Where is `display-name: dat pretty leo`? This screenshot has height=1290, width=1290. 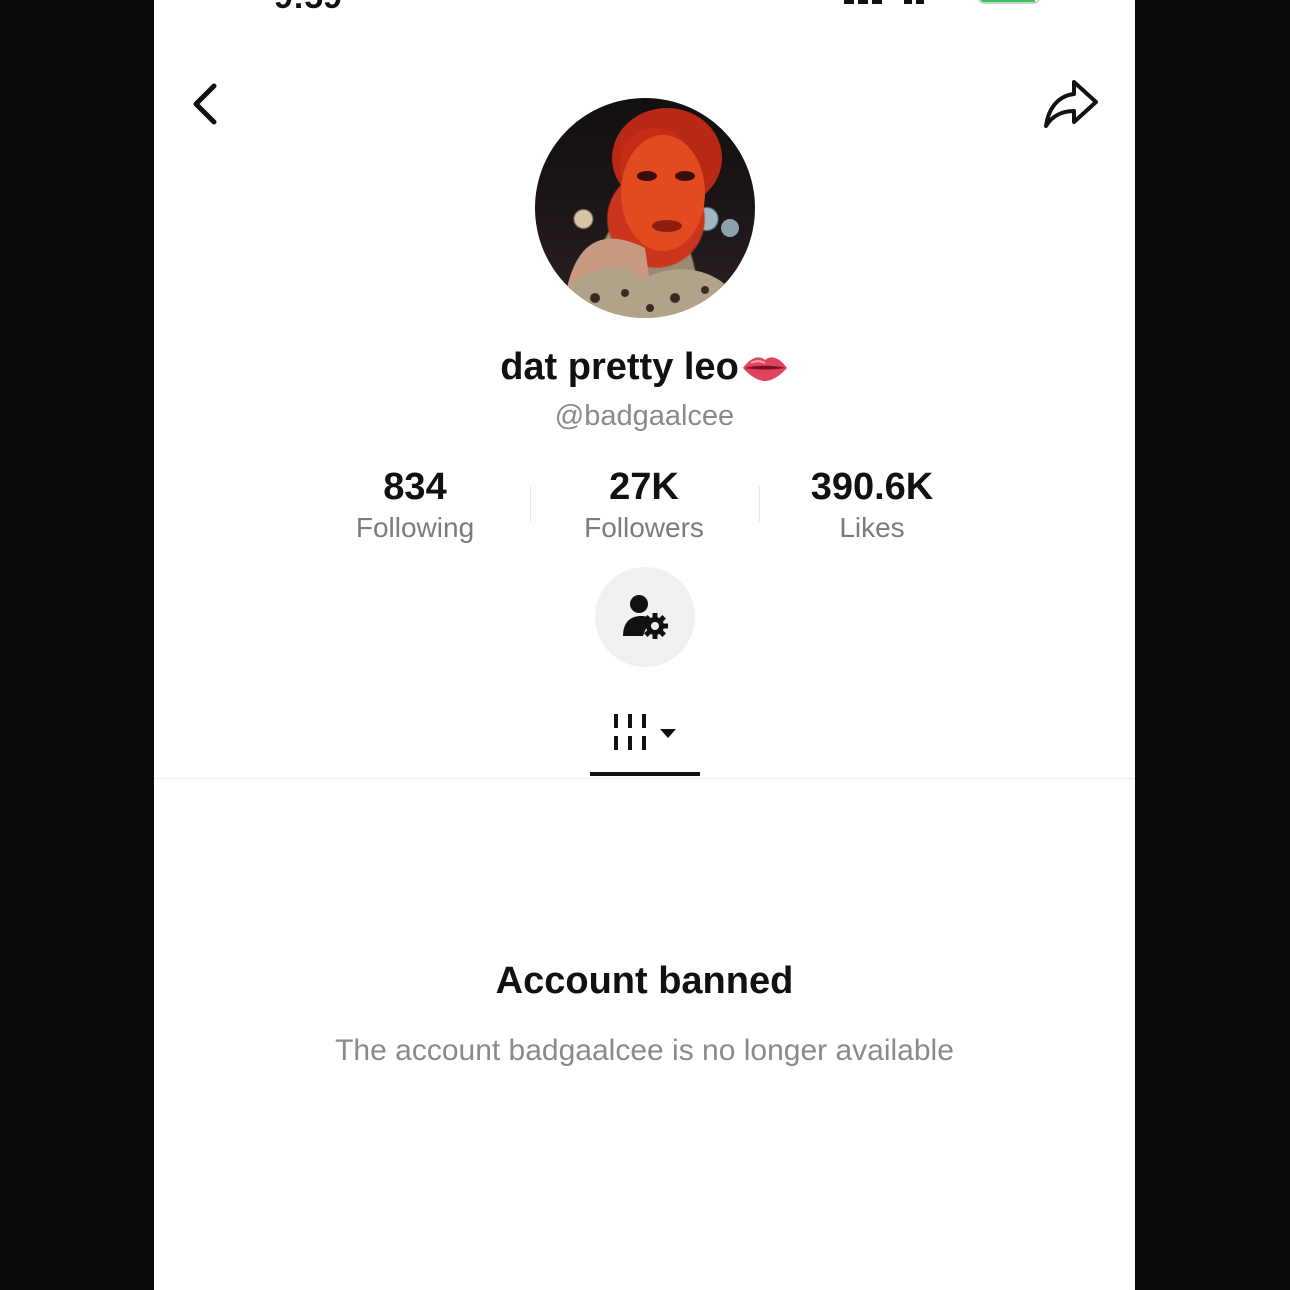
display-name: dat pretty leo is located at coordinates (644, 369).